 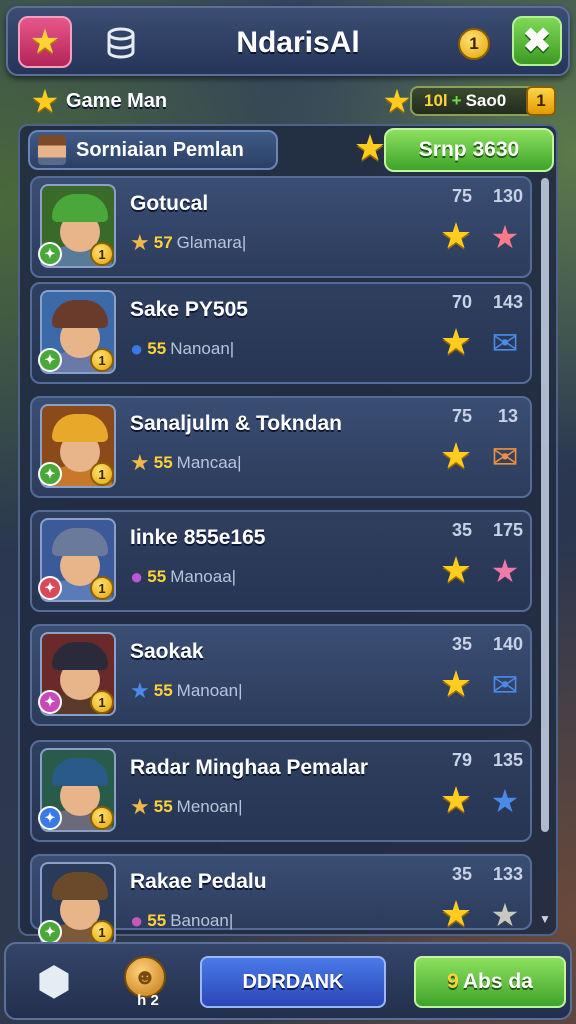 What do you see at coordinates (293, 982) in the screenshot?
I see `rank-button: DDRDANK` at bounding box center [293, 982].